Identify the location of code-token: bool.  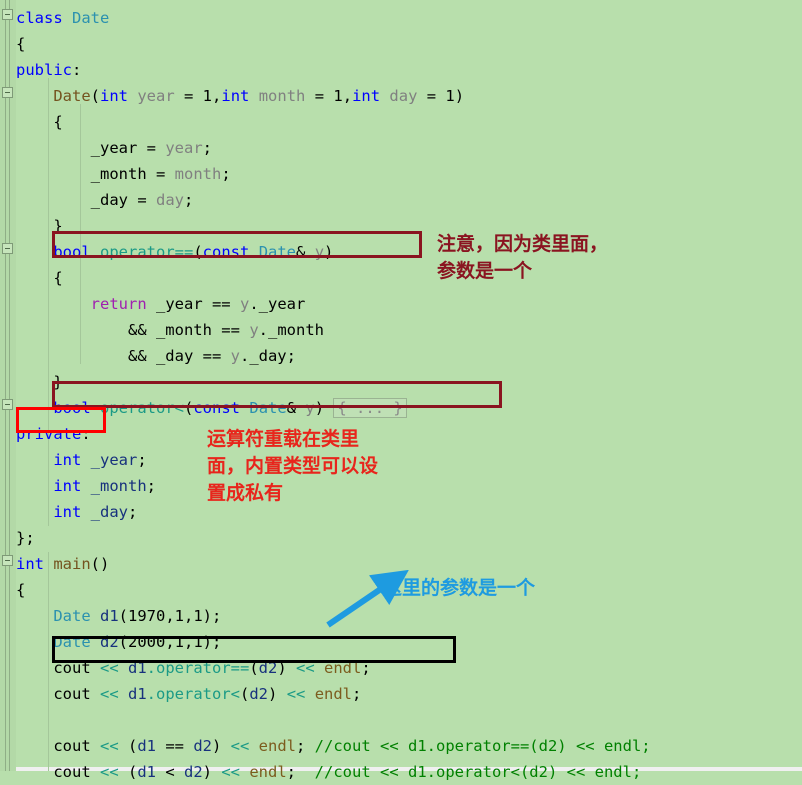
(72, 408).